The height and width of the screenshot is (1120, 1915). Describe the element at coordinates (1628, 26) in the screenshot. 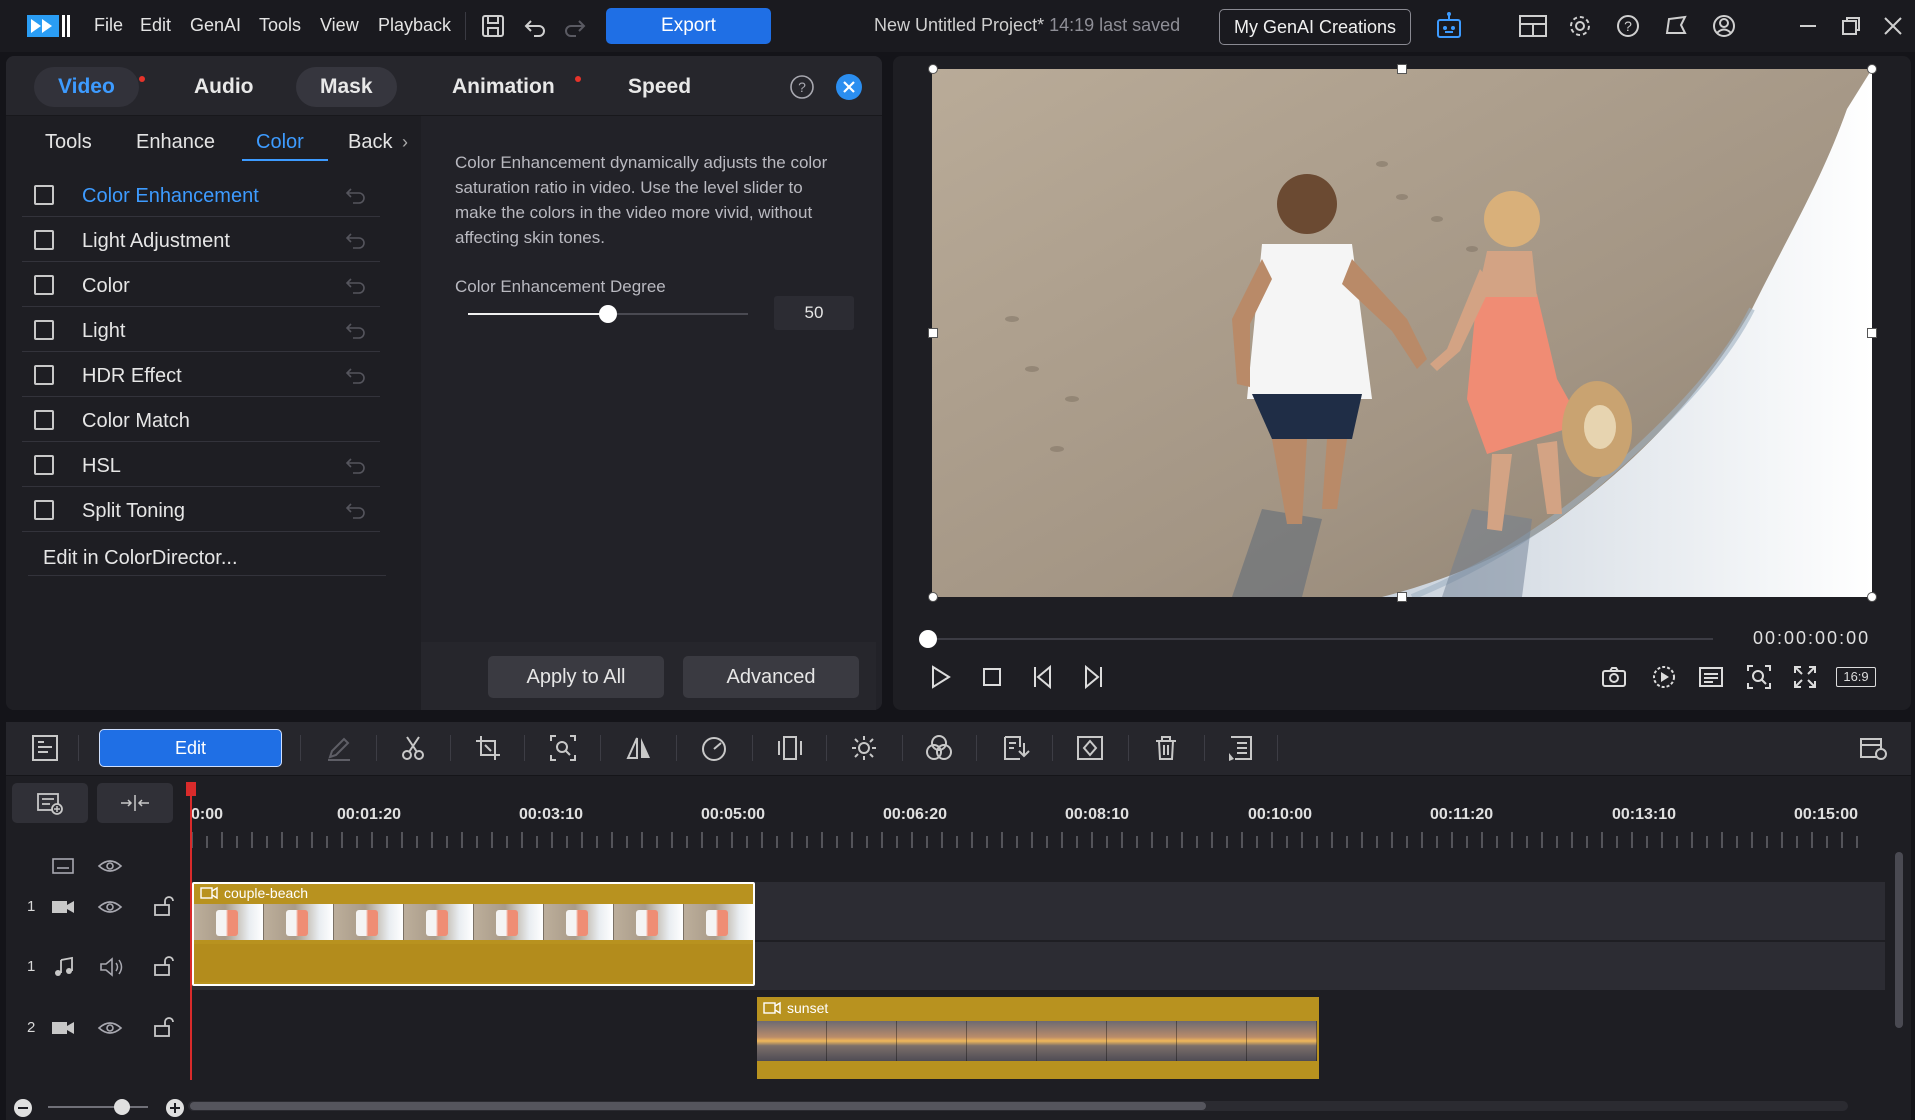

I see `help-icon: ?` at that location.